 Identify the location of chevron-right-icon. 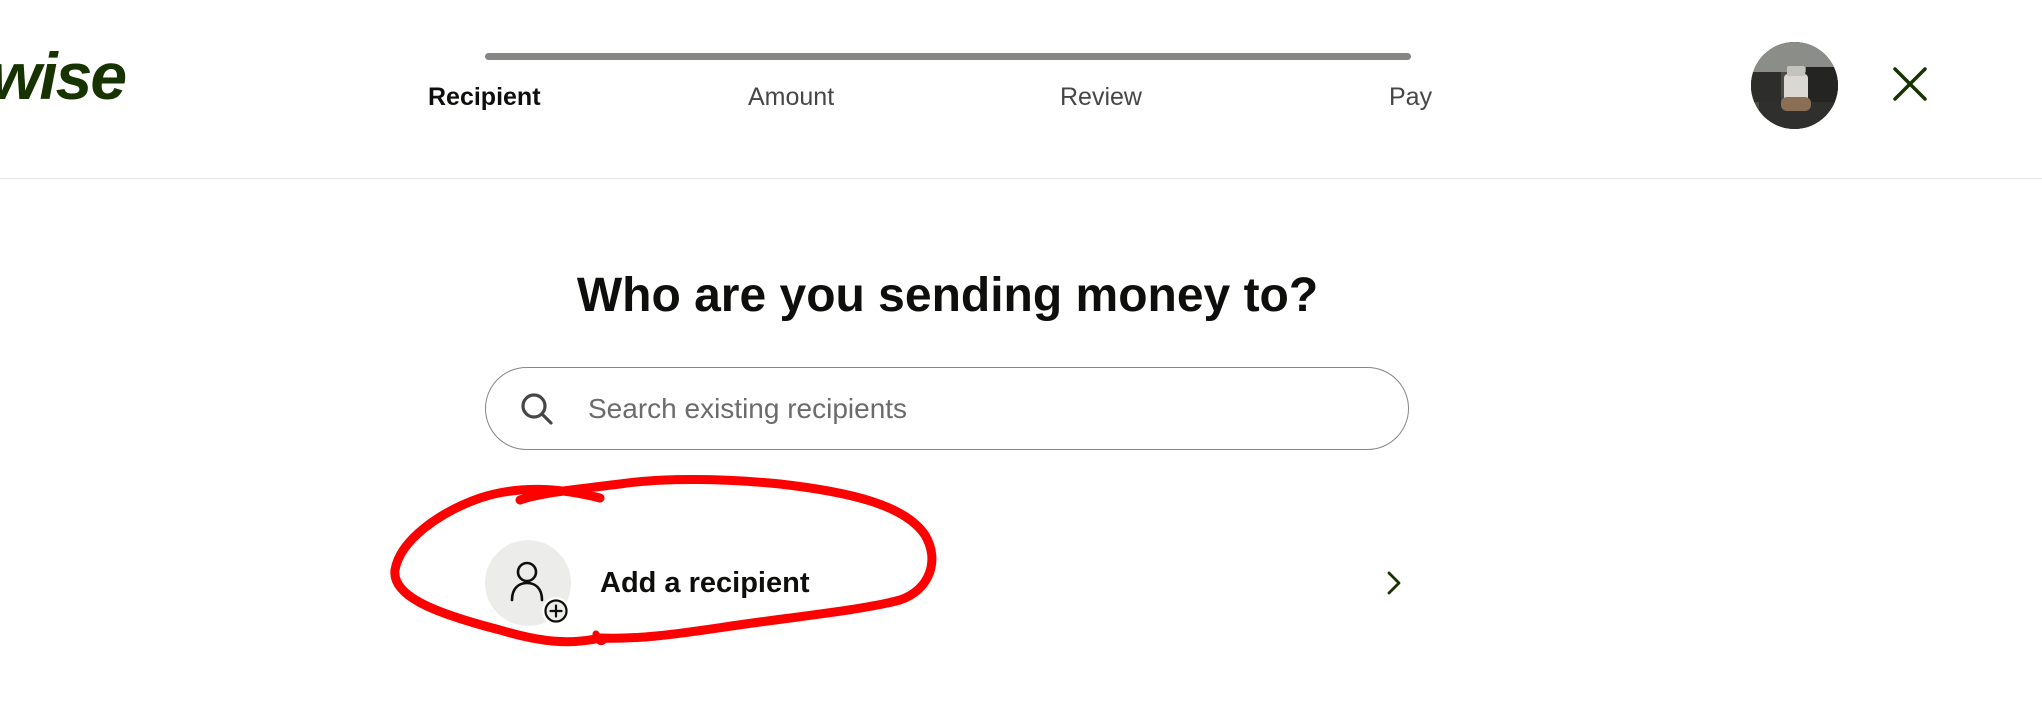
(1394, 583).